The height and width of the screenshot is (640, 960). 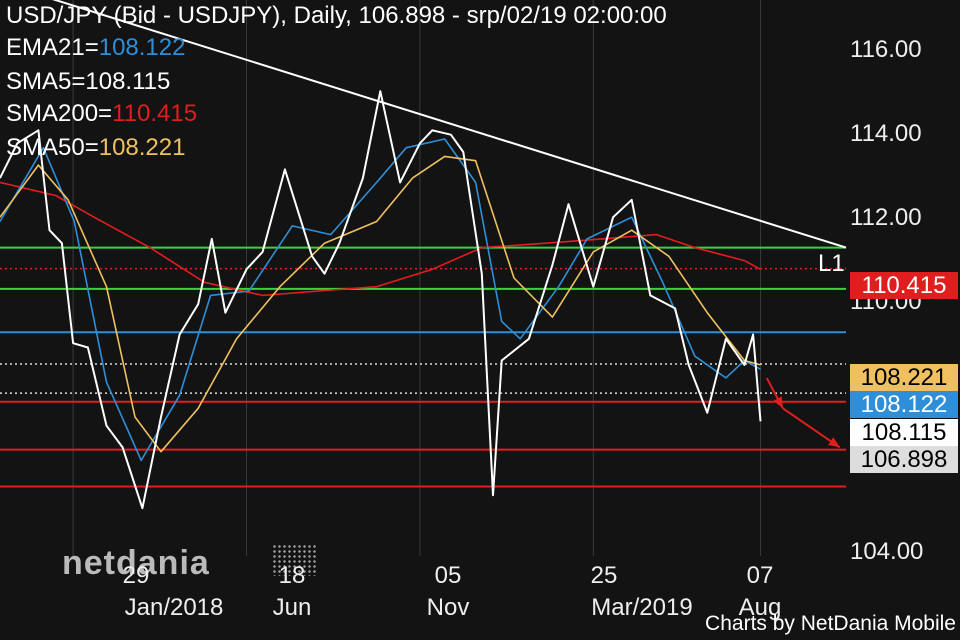 I want to click on price-tag-last: 106.898, so click(x=904, y=459).